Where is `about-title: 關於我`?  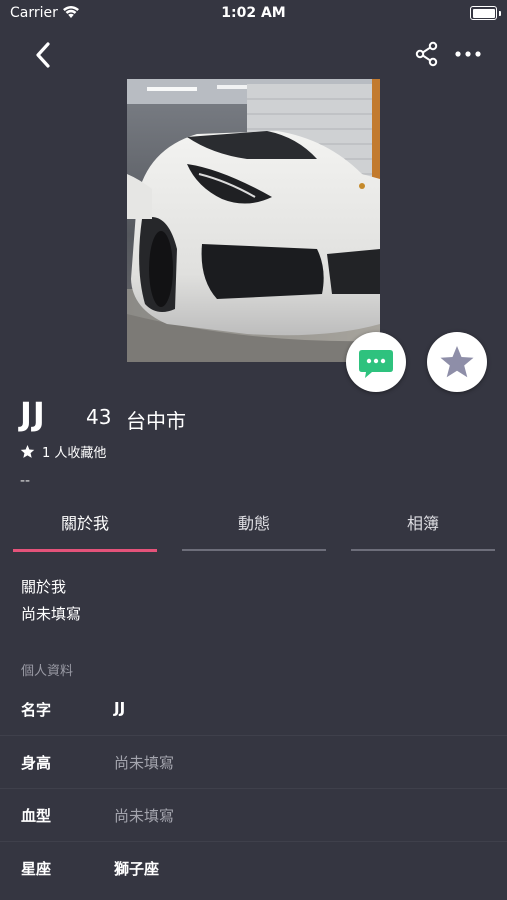
about-title: 關於我 is located at coordinates (44, 587).